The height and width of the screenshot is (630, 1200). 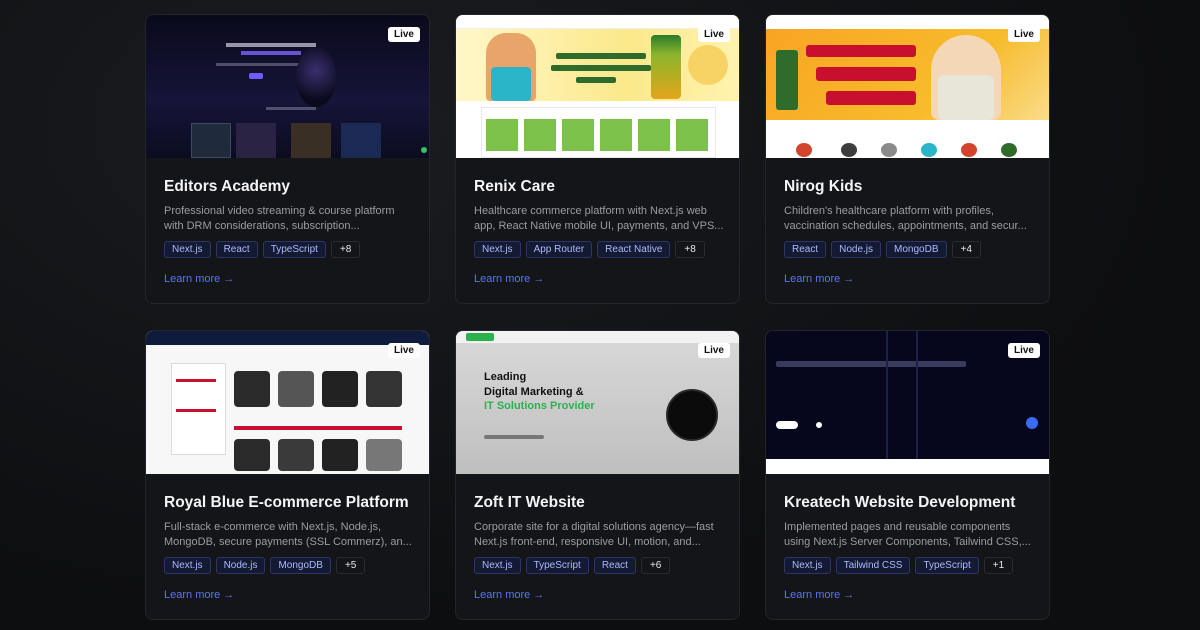 I want to click on thumb-heading: Digital Marketing &, so click(x=534, y=392).